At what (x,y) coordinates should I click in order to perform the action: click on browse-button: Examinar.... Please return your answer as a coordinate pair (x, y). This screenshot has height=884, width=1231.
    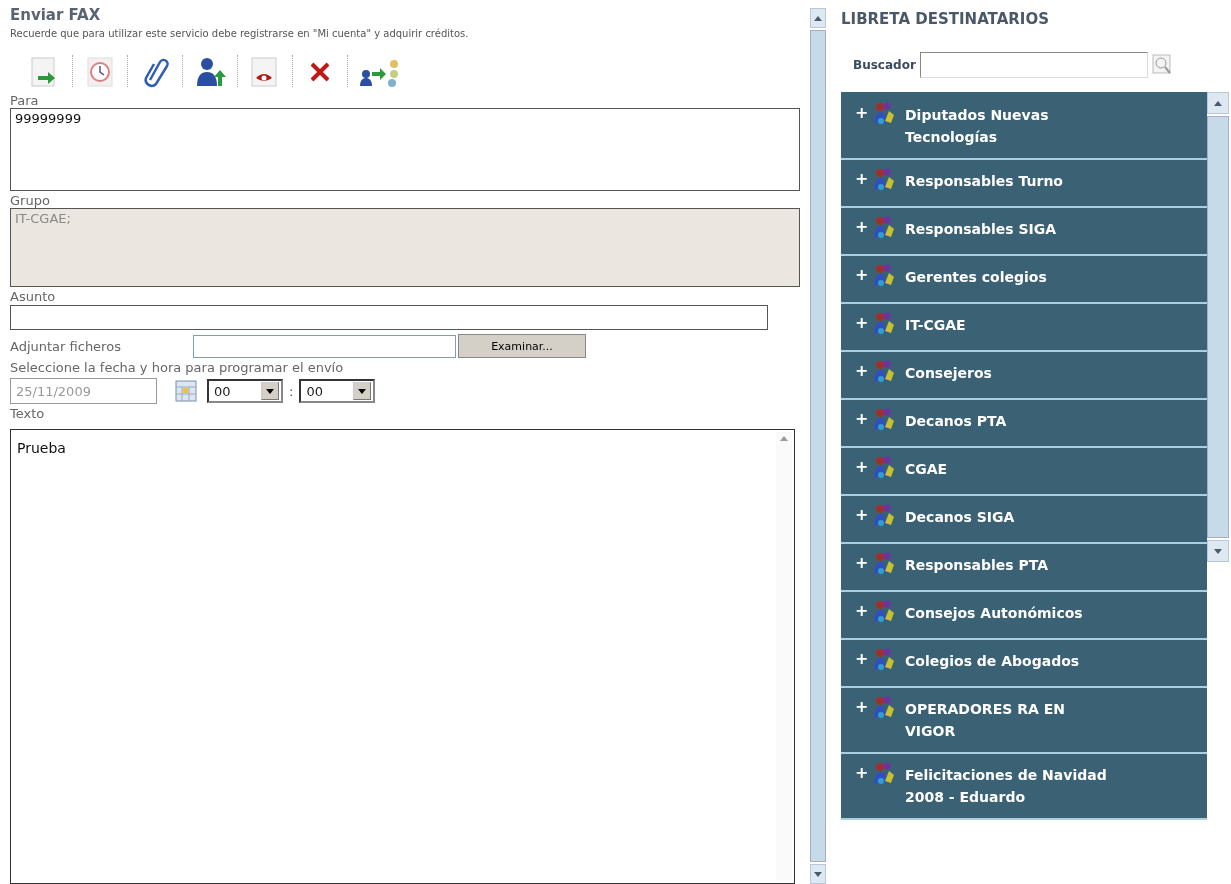
    Looking at the image, I should click on (522, 346).